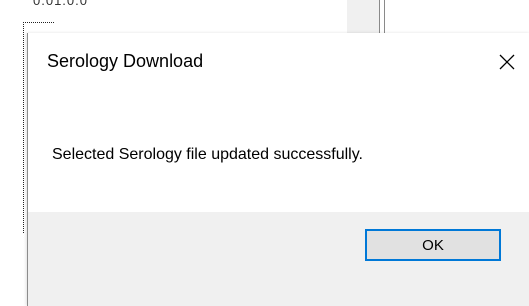  What do you see at coordinates (125, 61) in the screenshot?
I see `dialog-title: Serology Download` at bounding box center [125, 61].